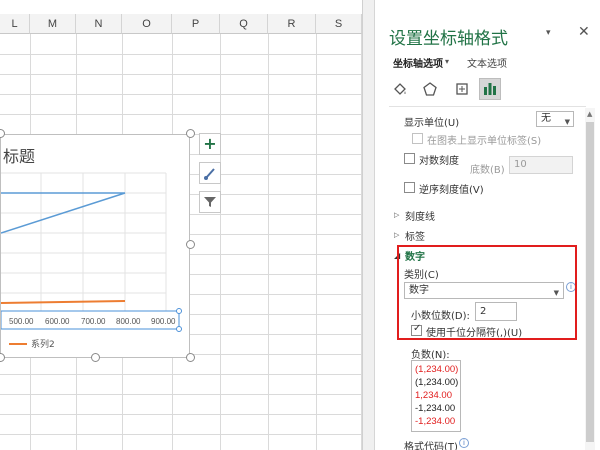 This screenshot has width=600, height=450. What do you see at coordinates (487, 292) in the screenshot?
I see `number-section-highlight` at bounding box center [487, 292].